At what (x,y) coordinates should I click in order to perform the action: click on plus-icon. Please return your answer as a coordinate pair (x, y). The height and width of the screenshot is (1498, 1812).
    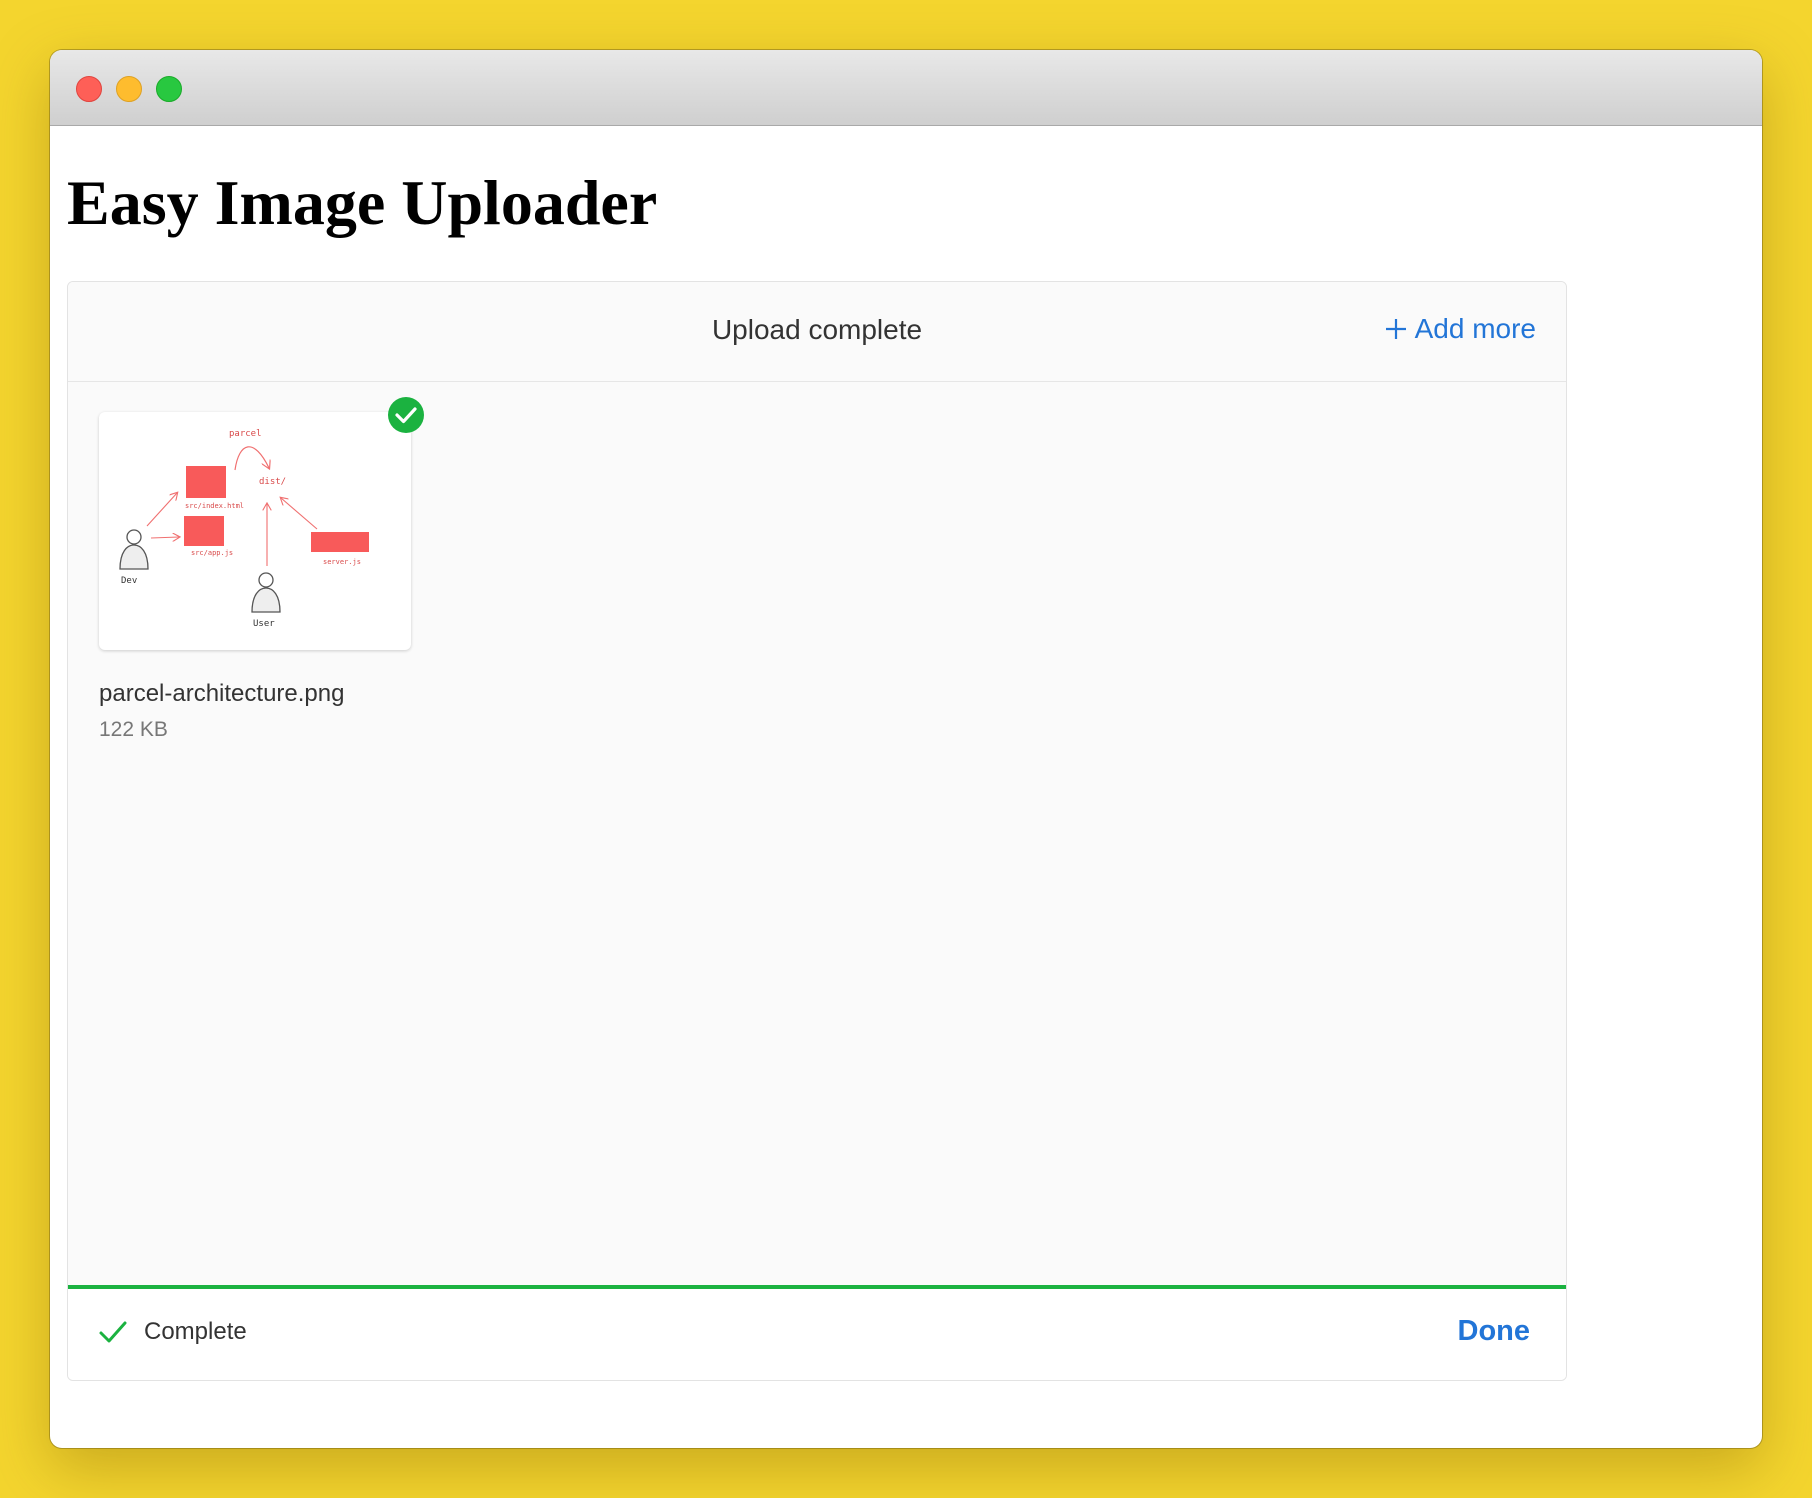
    Looking at the image, I should click on (1396, 329).